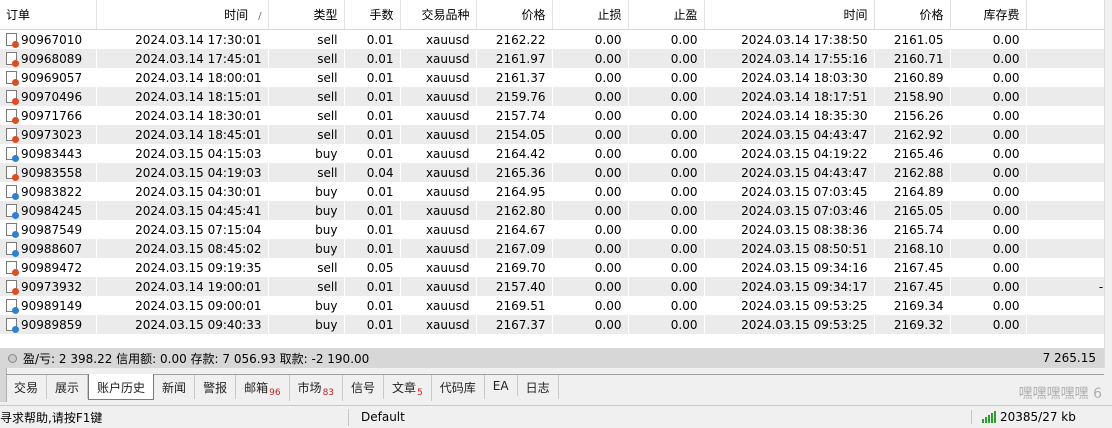 The height and width of the screenshot is (428, 1112). Describe the element at coordinates (988, 15) in the screenshot. I see `col-header-swap: 库存费` at that location.